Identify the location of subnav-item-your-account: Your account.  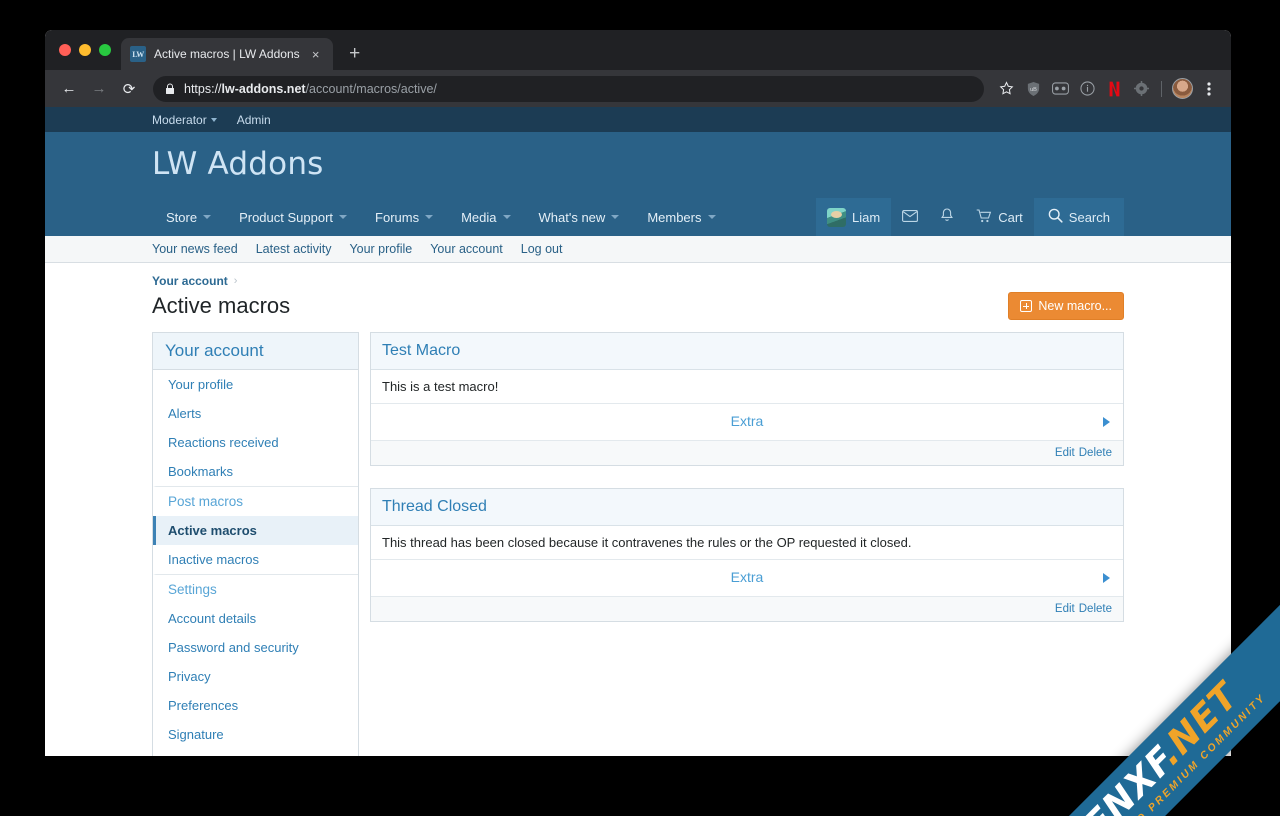
(466, 249).